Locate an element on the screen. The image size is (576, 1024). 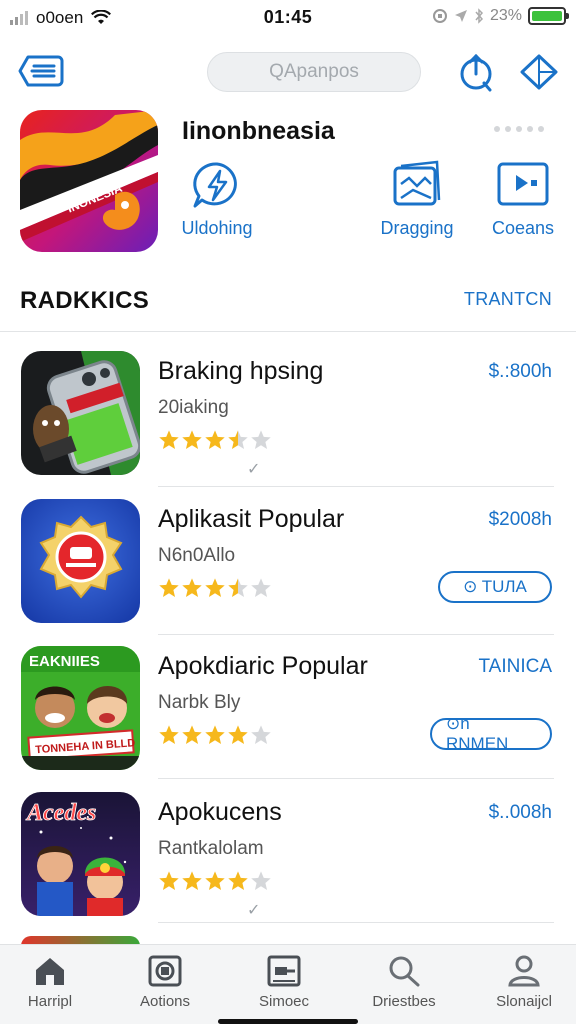
more-dots-icon is located at coordinates (519, 129).